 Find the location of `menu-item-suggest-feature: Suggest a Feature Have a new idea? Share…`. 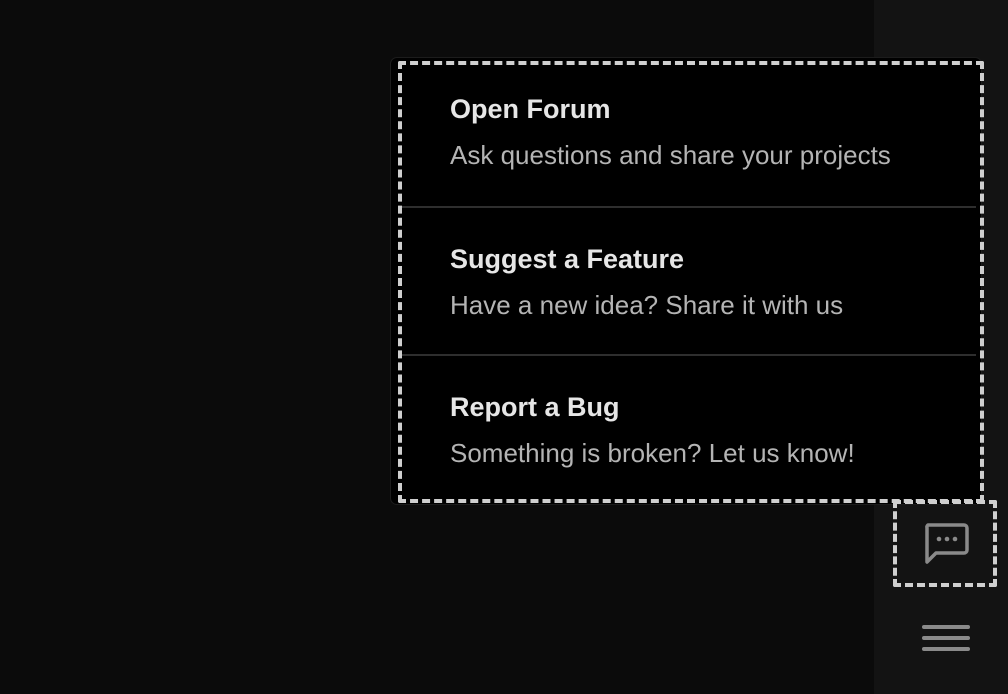

menu-item-suggest-feature: Suggest a Feature Have a new idea? Share… is located at coordinates (688, 281).